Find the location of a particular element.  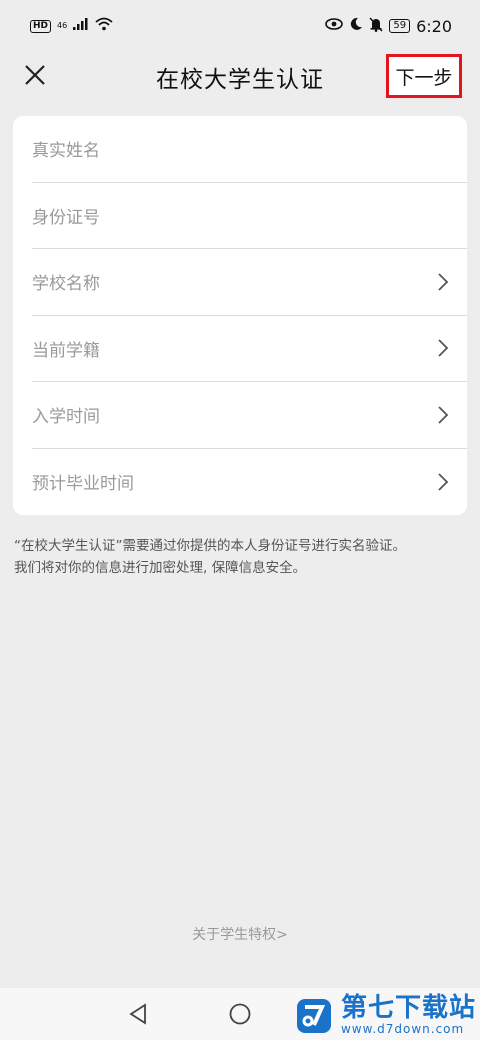

watermark-url: www.d7down.com is located at coordinates (402, 1029).